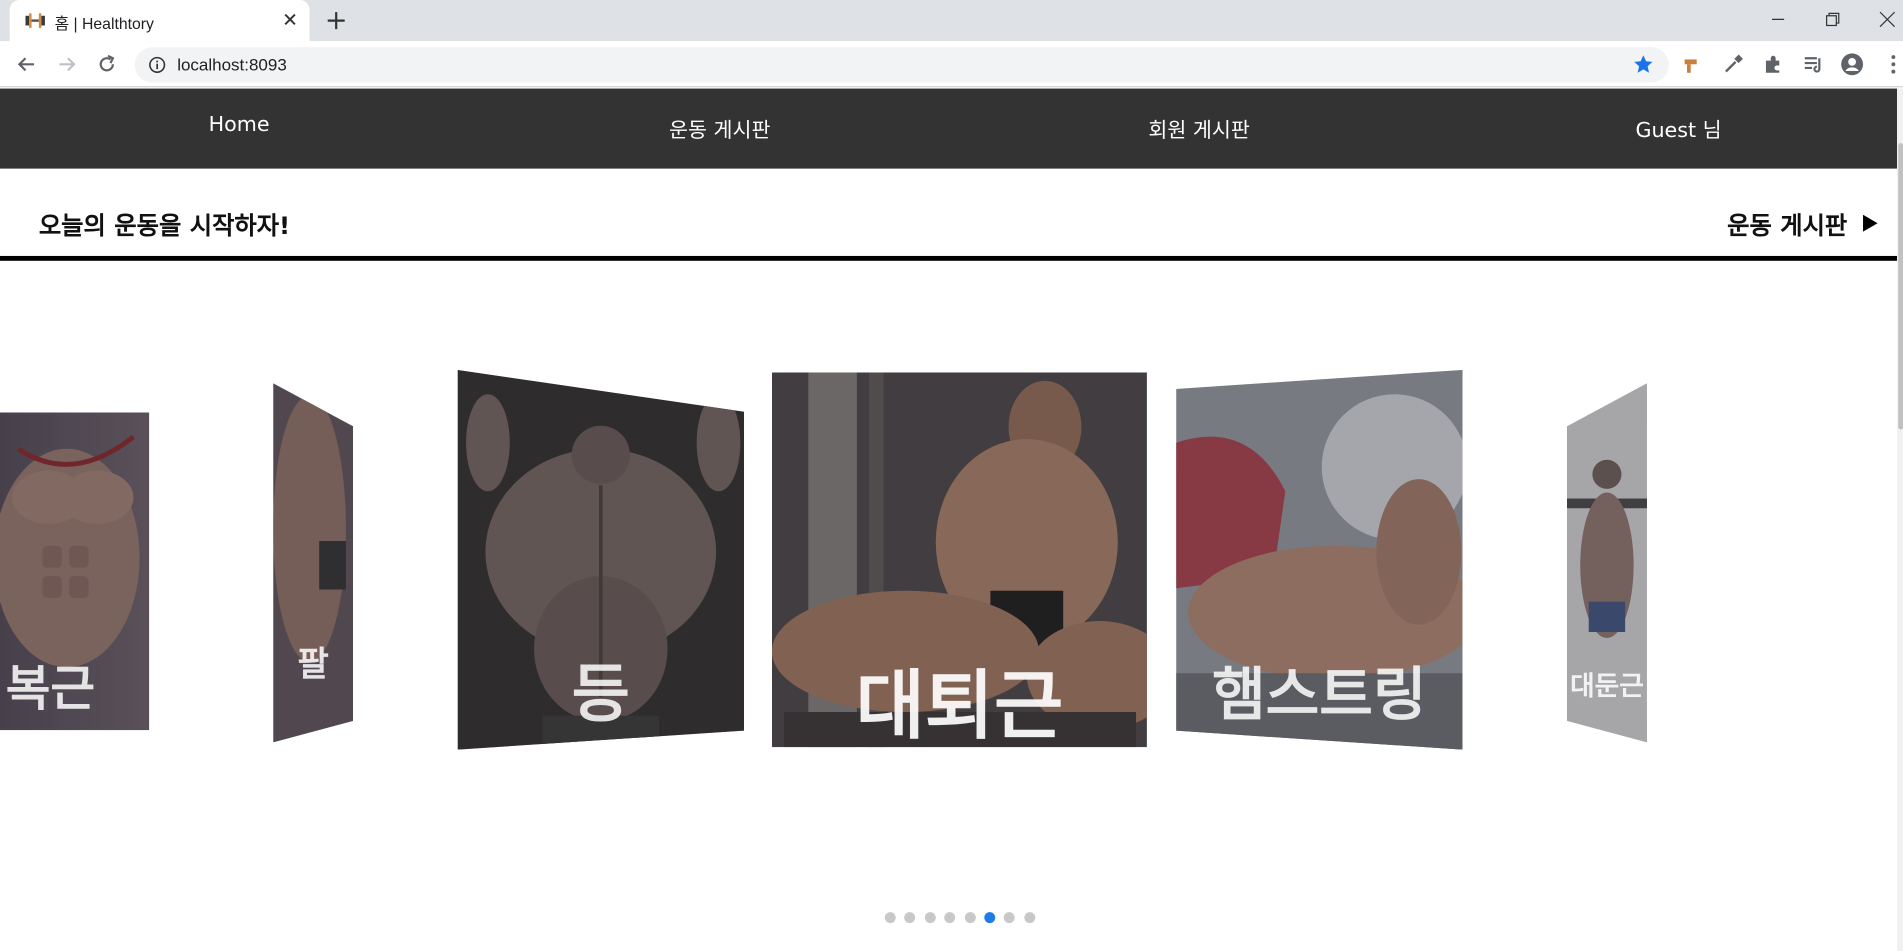 Image resolution: width=1903 pixels, height=951 pixels. I want to click on back-icon, so click(27, 64).